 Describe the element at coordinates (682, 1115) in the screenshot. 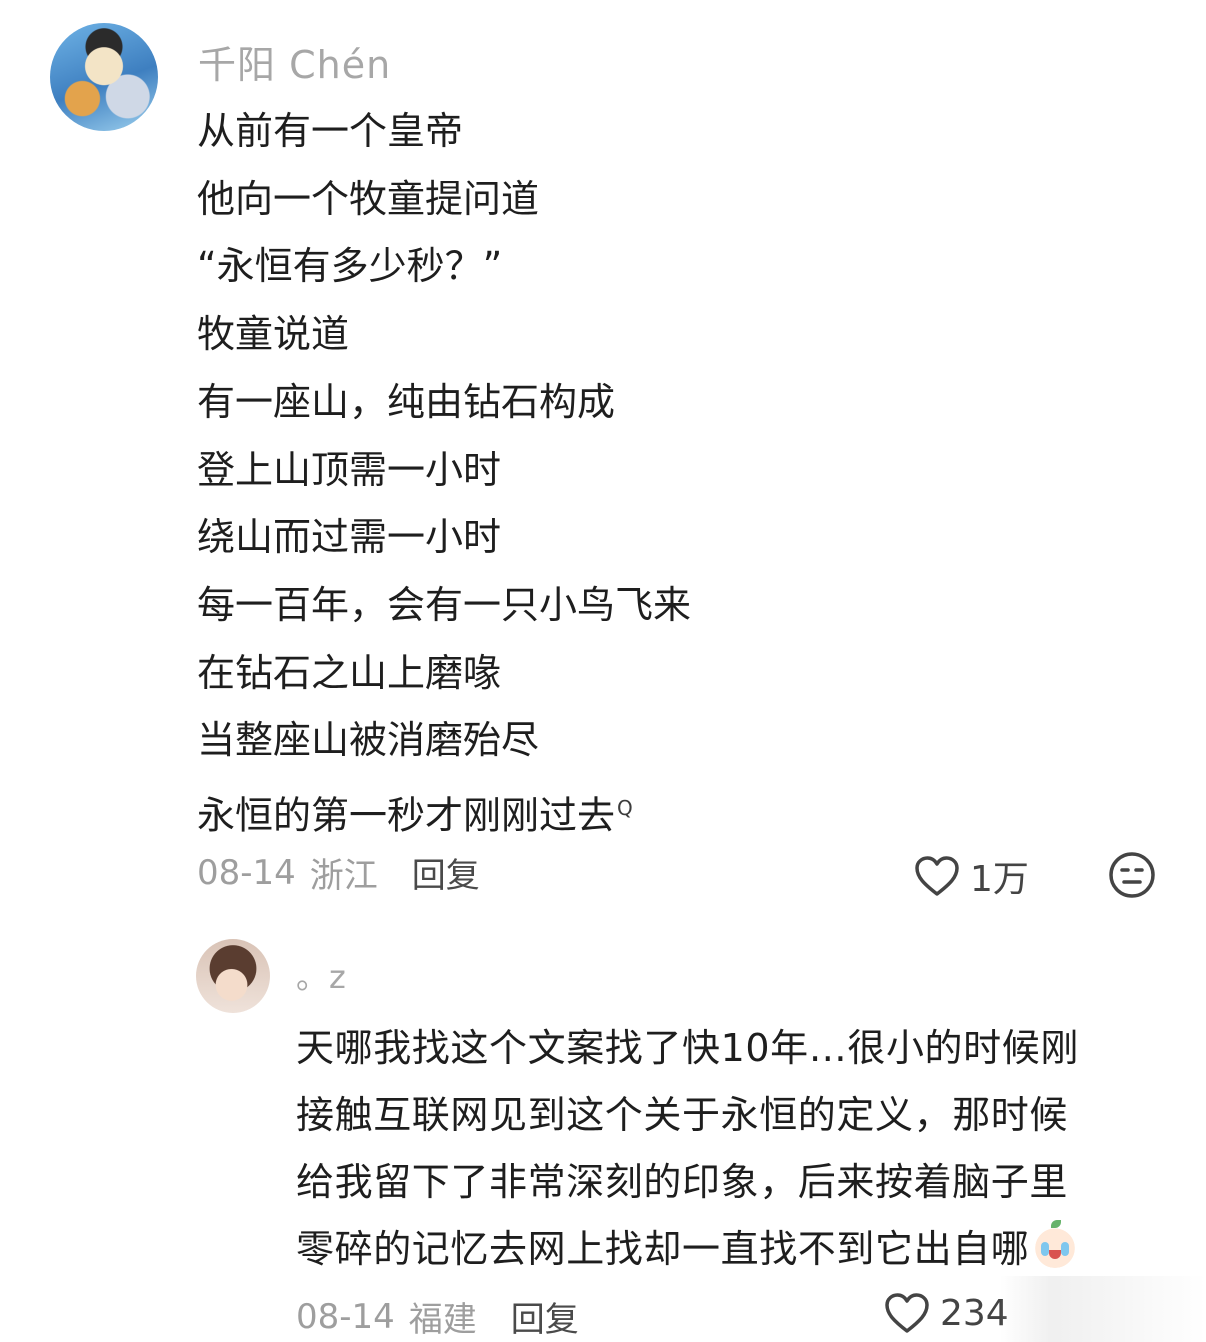

I see `comment-line: 接触互联网见到这个关于永恒的定义，那时候` at that location.